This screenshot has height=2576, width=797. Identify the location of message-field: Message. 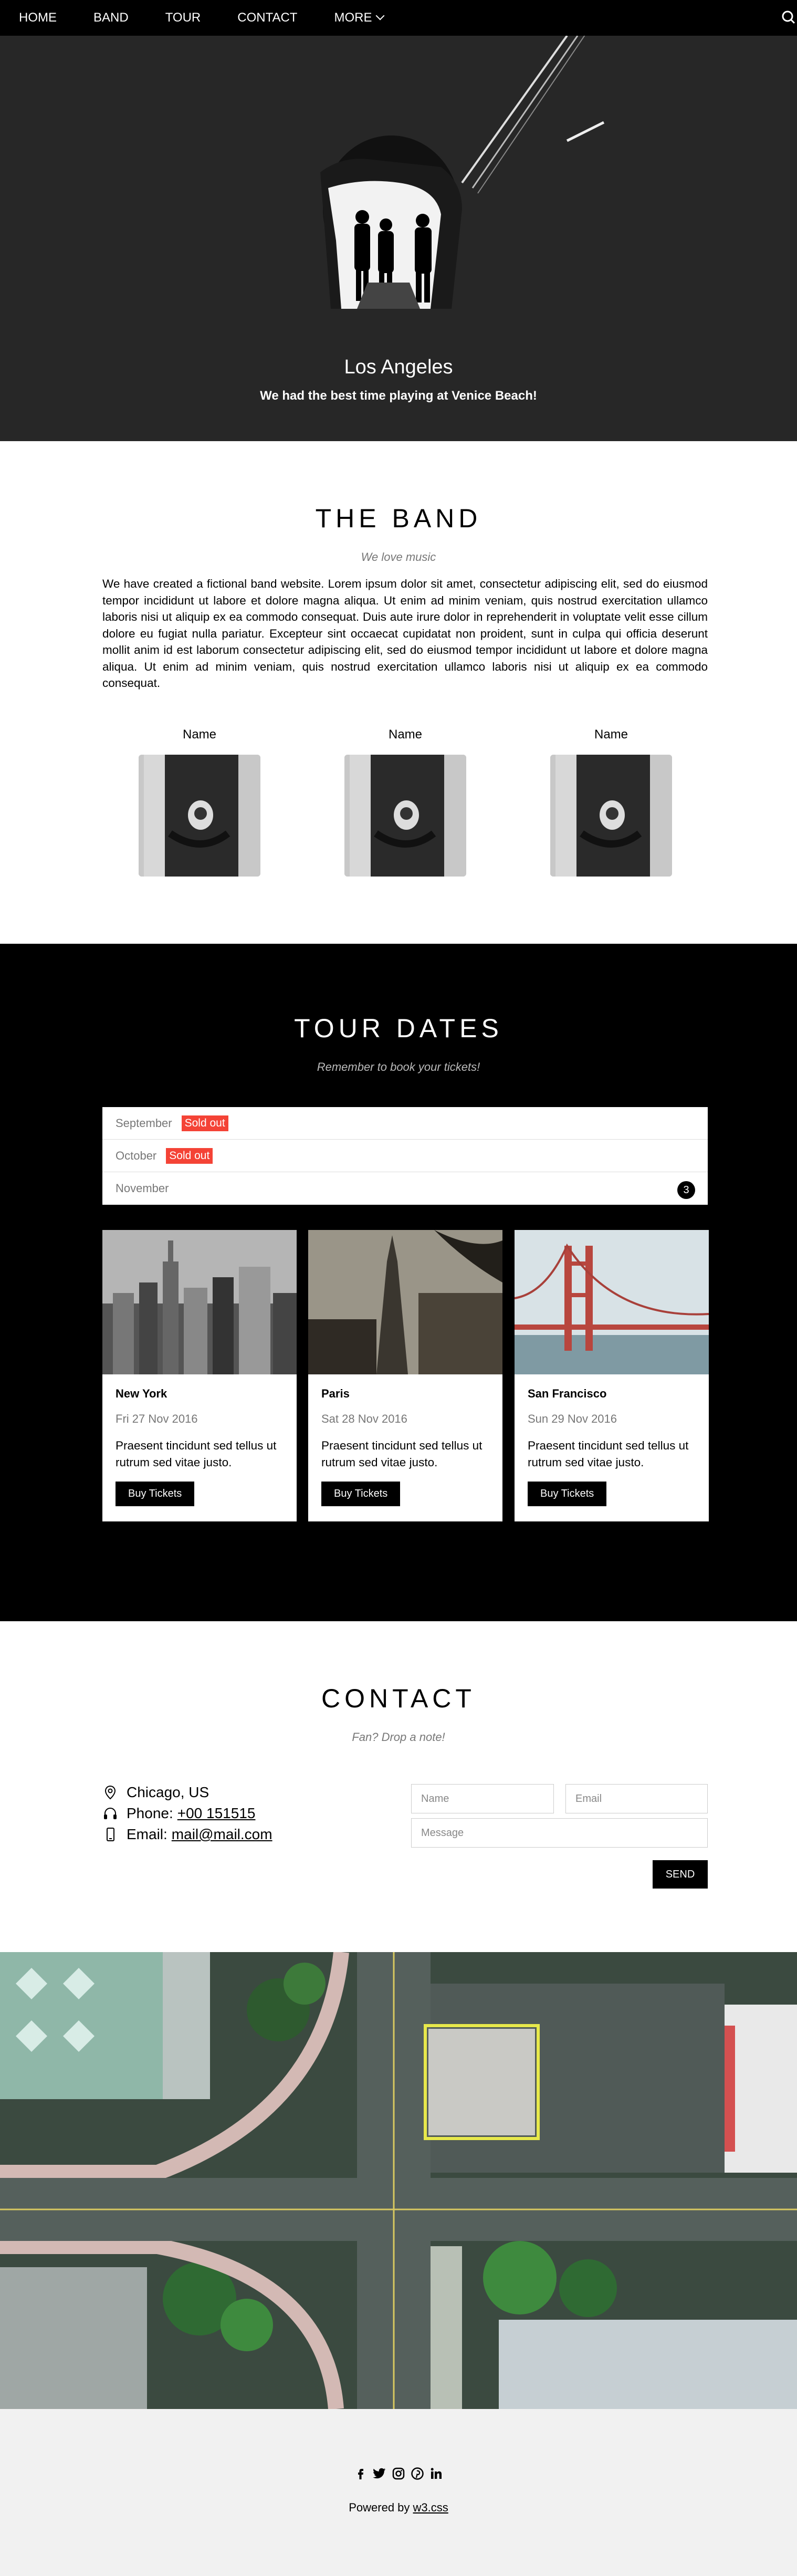
(560, 1833).